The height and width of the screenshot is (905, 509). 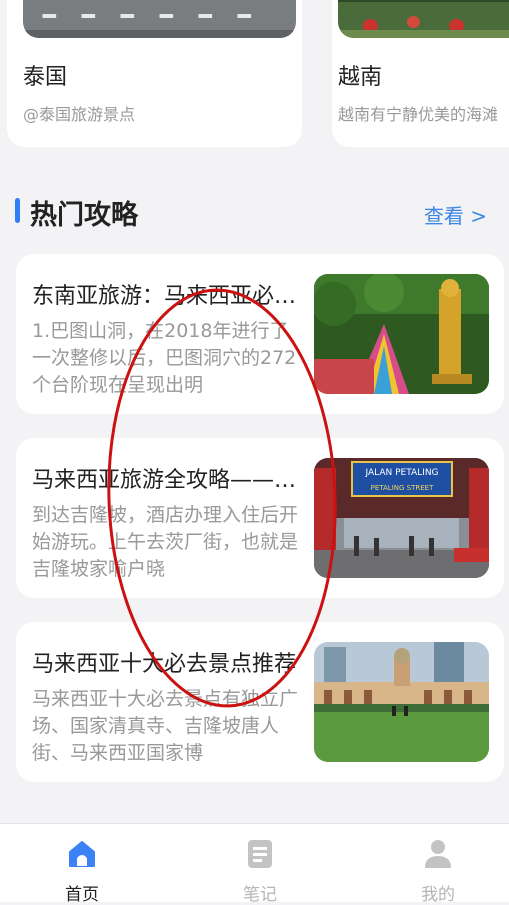 What do you see at coordinates (164, 296) in the screenshot?
I see `guide-title: 东南亚旅游：马来西亚必去景点` at bounding box center [164, 296].